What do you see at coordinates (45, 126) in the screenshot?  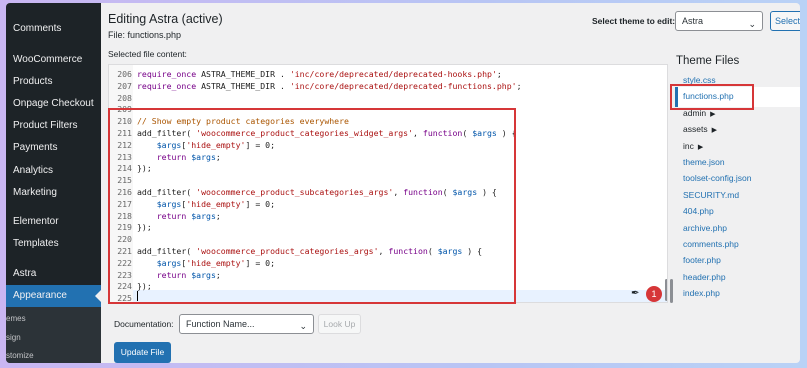 I see `sidebar-item-product-filters: Product Filters` at bounding box center [45, 126].